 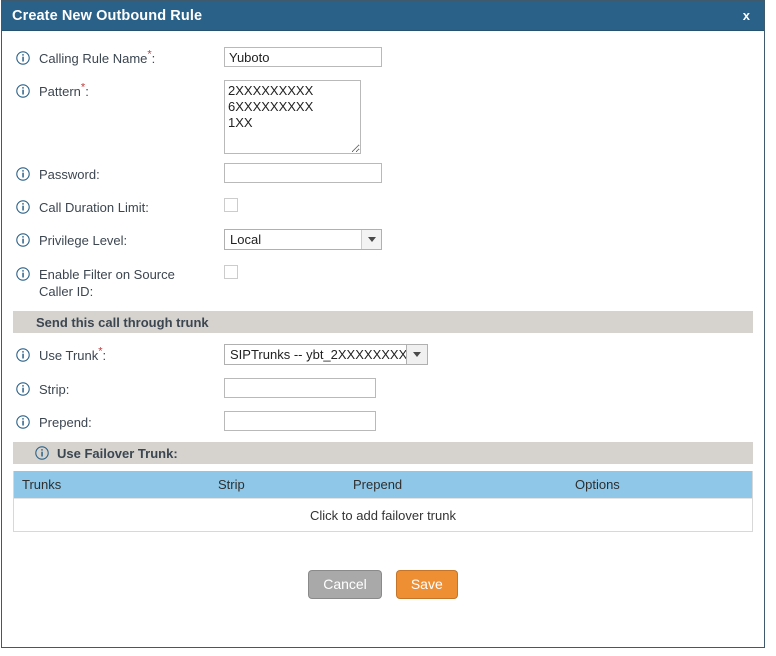 What do you see at coordinates (69, 174) in the screenshot?
I see `label-password: Password:` at bounding box center [69, 174].